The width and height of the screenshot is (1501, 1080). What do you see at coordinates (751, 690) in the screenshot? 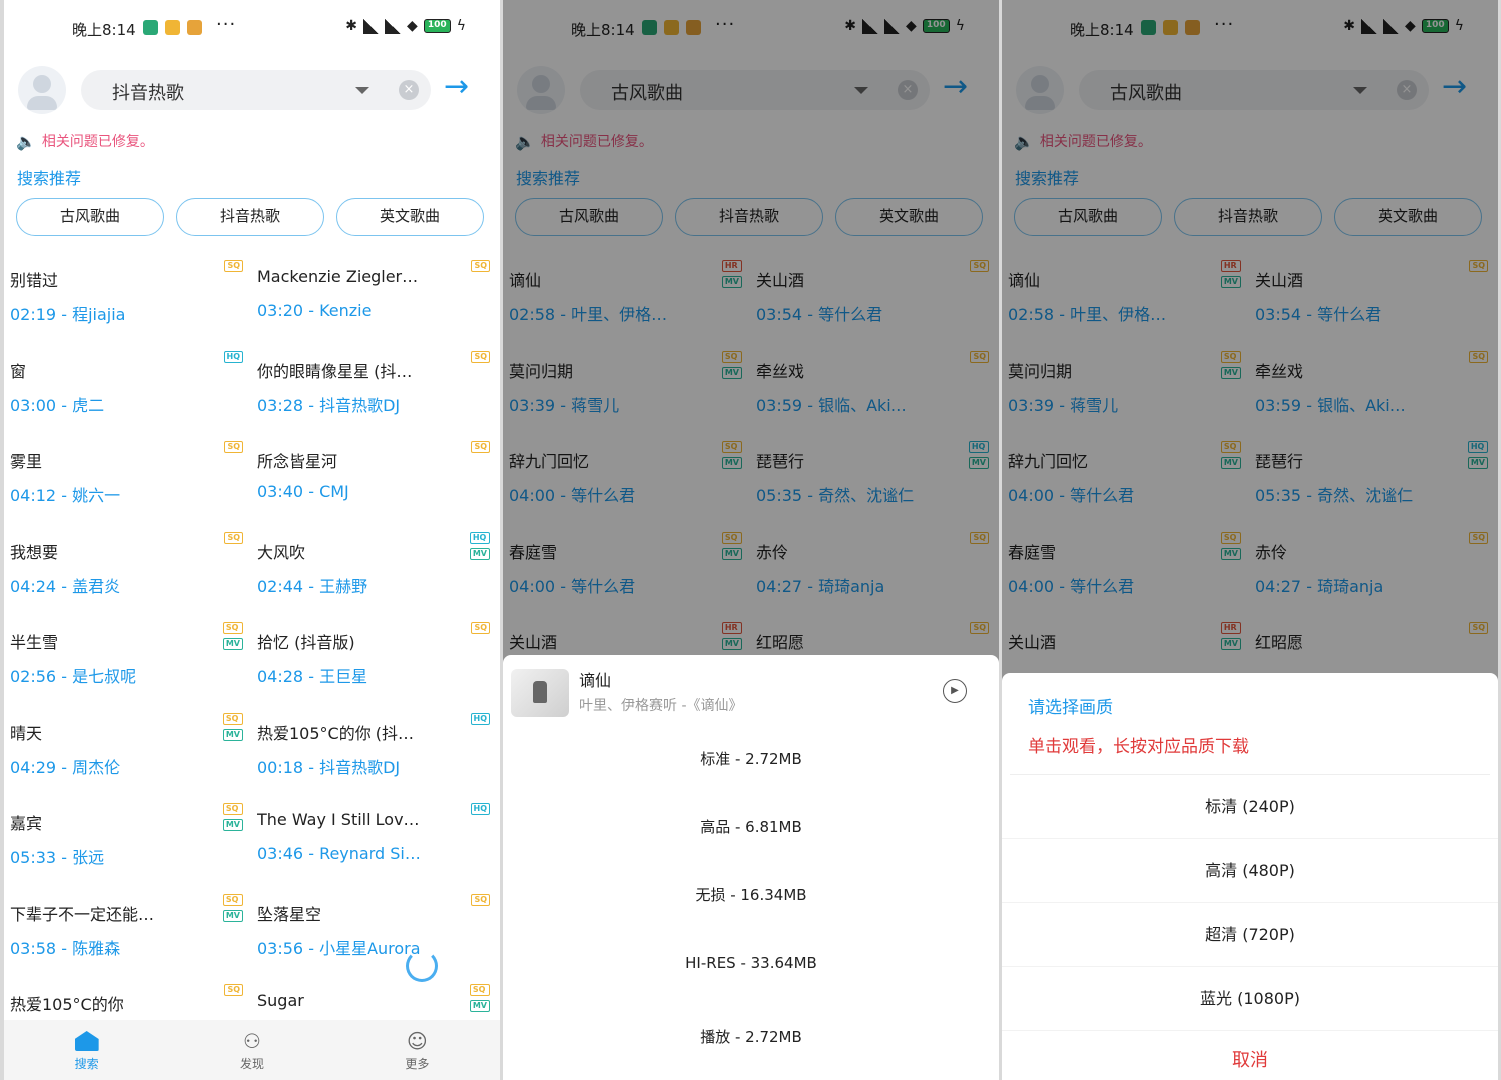
I see `sheet-header: 谪仙 叶里、伊格赛听 -《谪仙》 ▶` at bounding box center [751, 690].